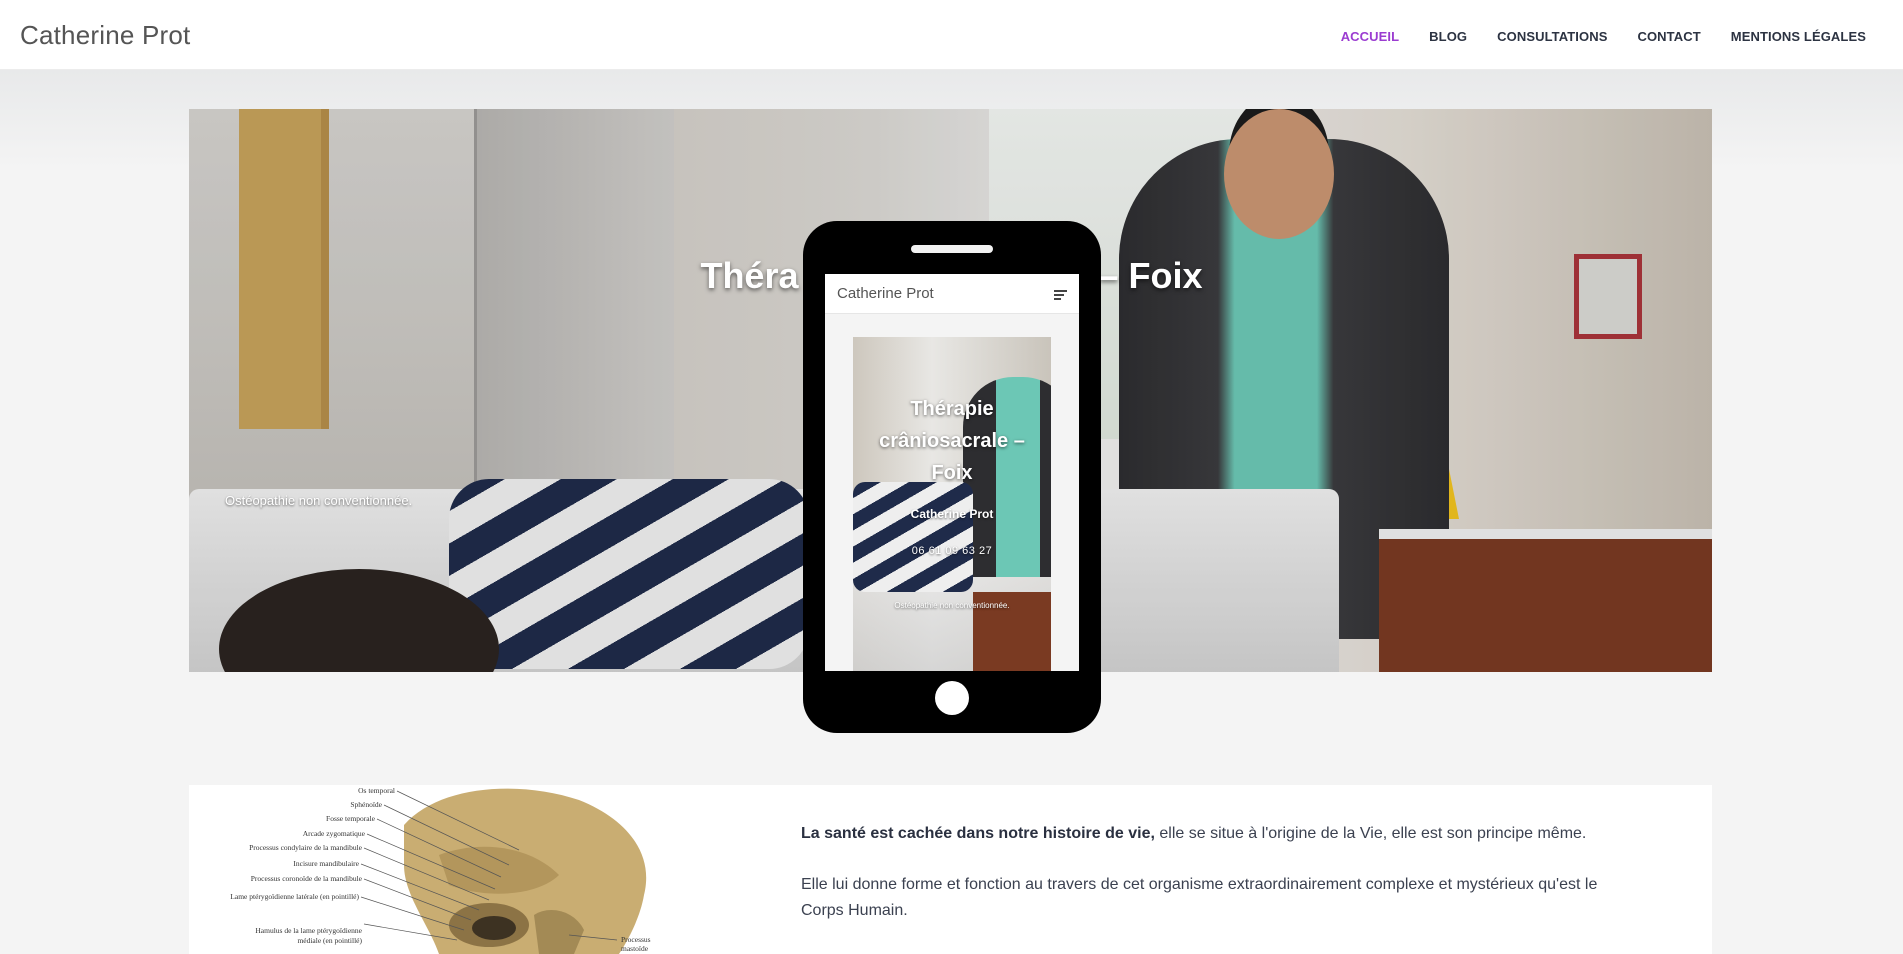 This screenshot has height=954, width=1903. What do you see at coordinates (366, 804) in the screenshot?
I see `label-sphenoide: Sphénoïde` at bounding box center [366, 804].